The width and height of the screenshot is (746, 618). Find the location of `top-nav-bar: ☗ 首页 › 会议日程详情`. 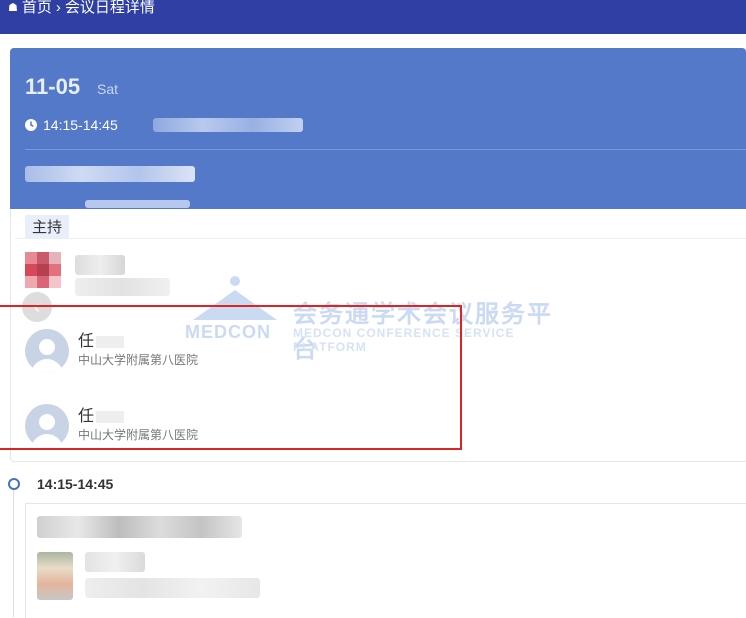

top-nav-bar: ☗ 首页 › 会议日程详情 is located at coordinates (373, 17).